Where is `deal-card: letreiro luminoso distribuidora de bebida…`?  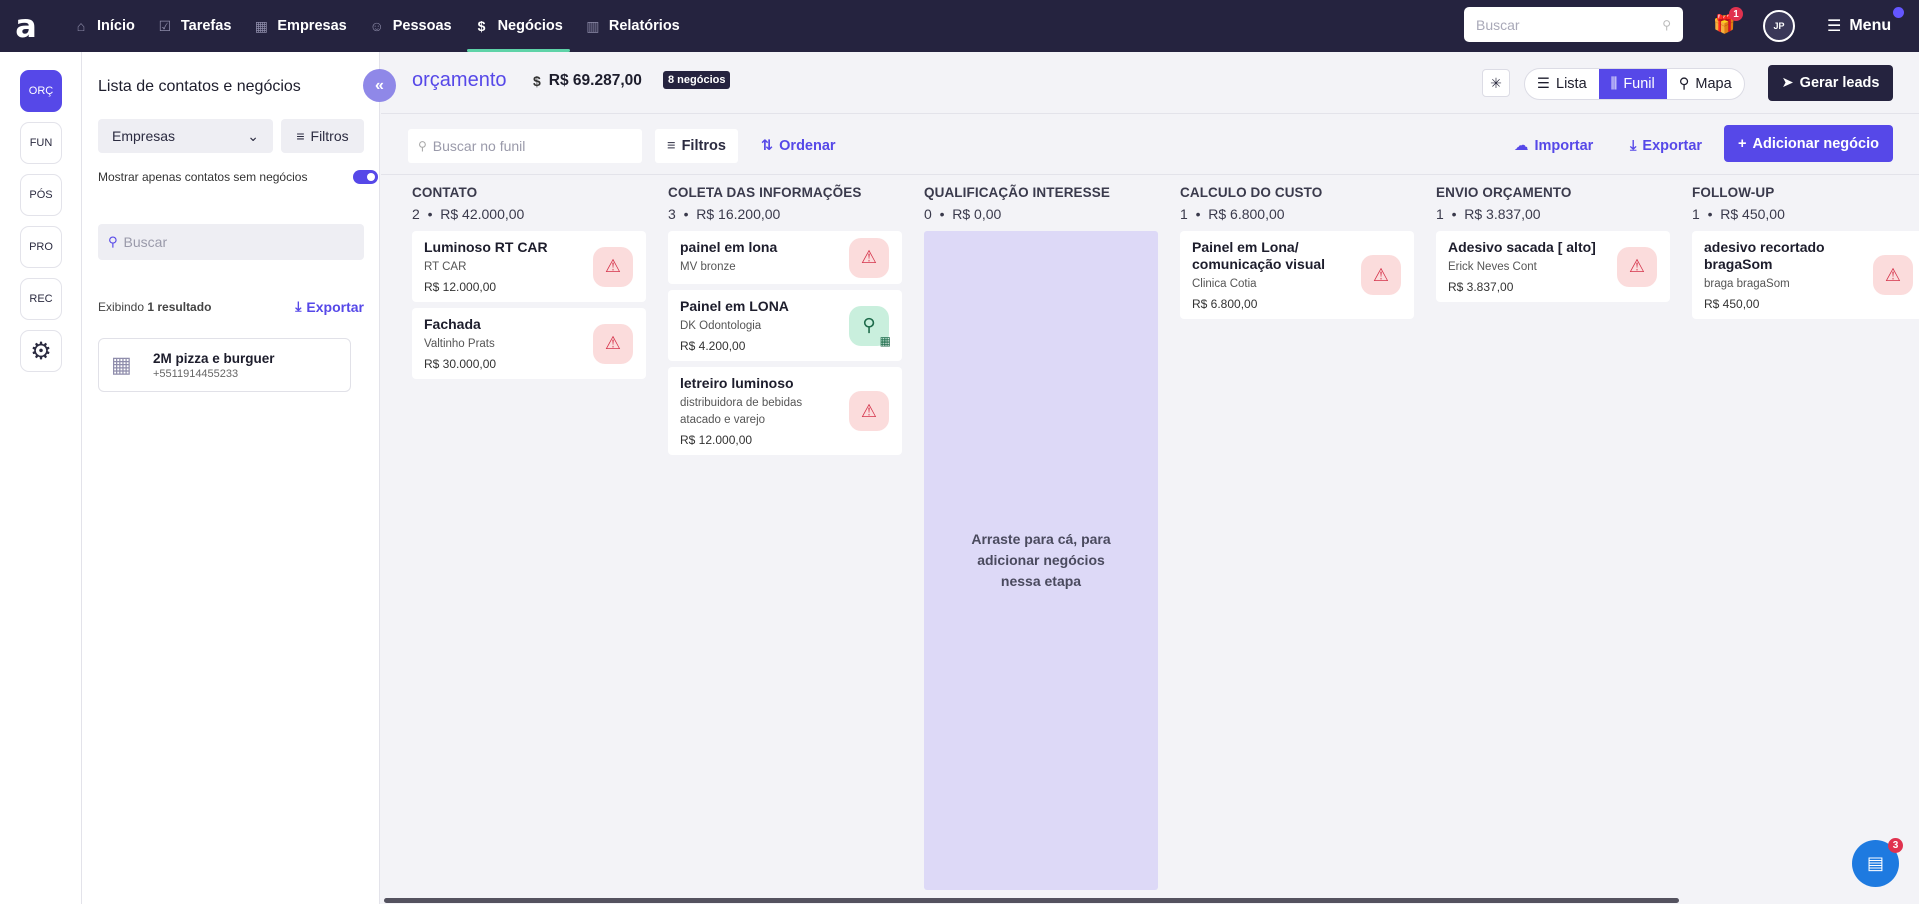
deal-card: letreiro luminoso distribuidora de bebida… is located at coordinates (785, 411).